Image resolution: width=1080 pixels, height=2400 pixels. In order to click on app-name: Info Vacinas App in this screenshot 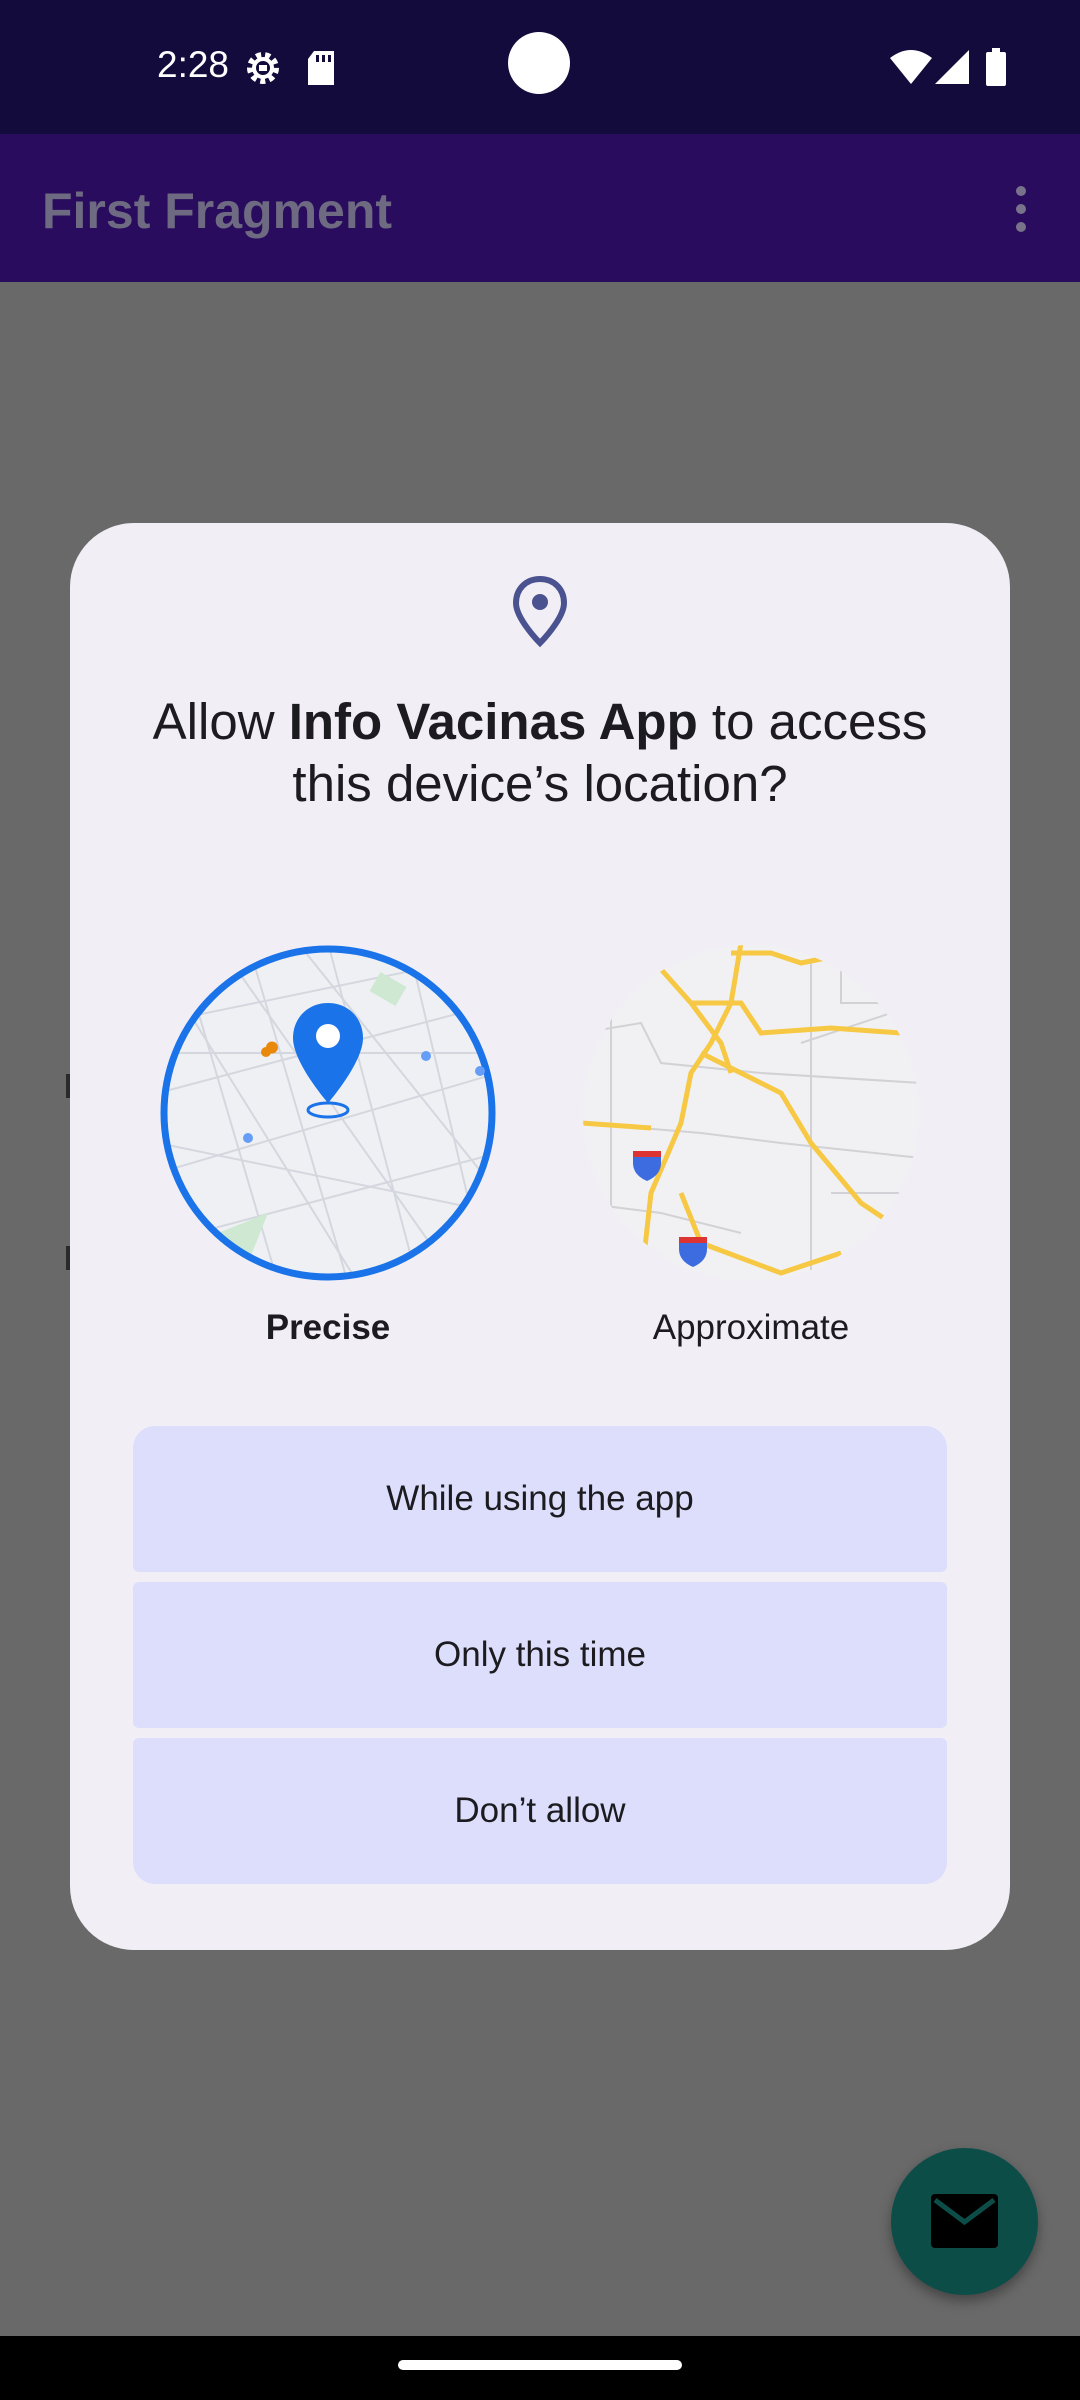, I will do `click(493, 721)`.